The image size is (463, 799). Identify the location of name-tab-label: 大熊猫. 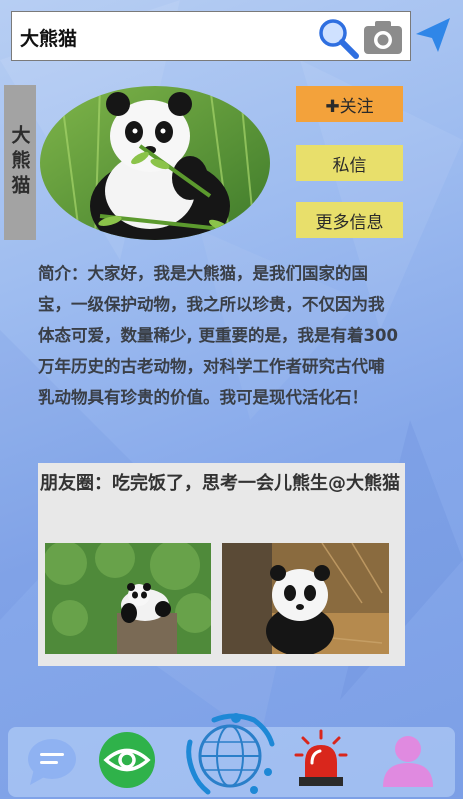
(19, 162).